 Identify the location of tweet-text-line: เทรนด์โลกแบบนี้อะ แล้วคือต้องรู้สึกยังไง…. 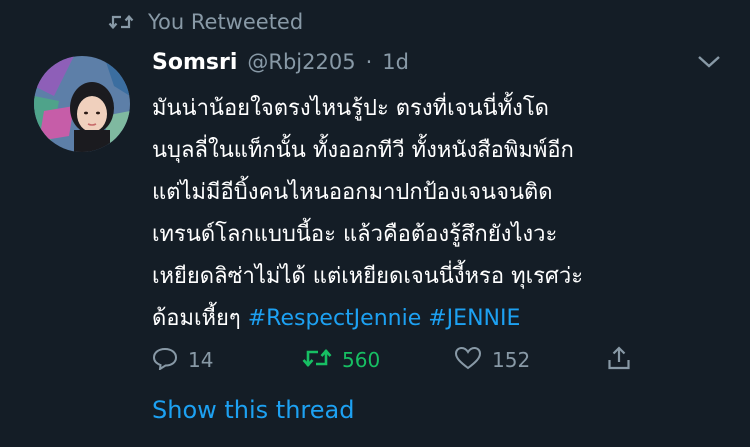
(355, 234).